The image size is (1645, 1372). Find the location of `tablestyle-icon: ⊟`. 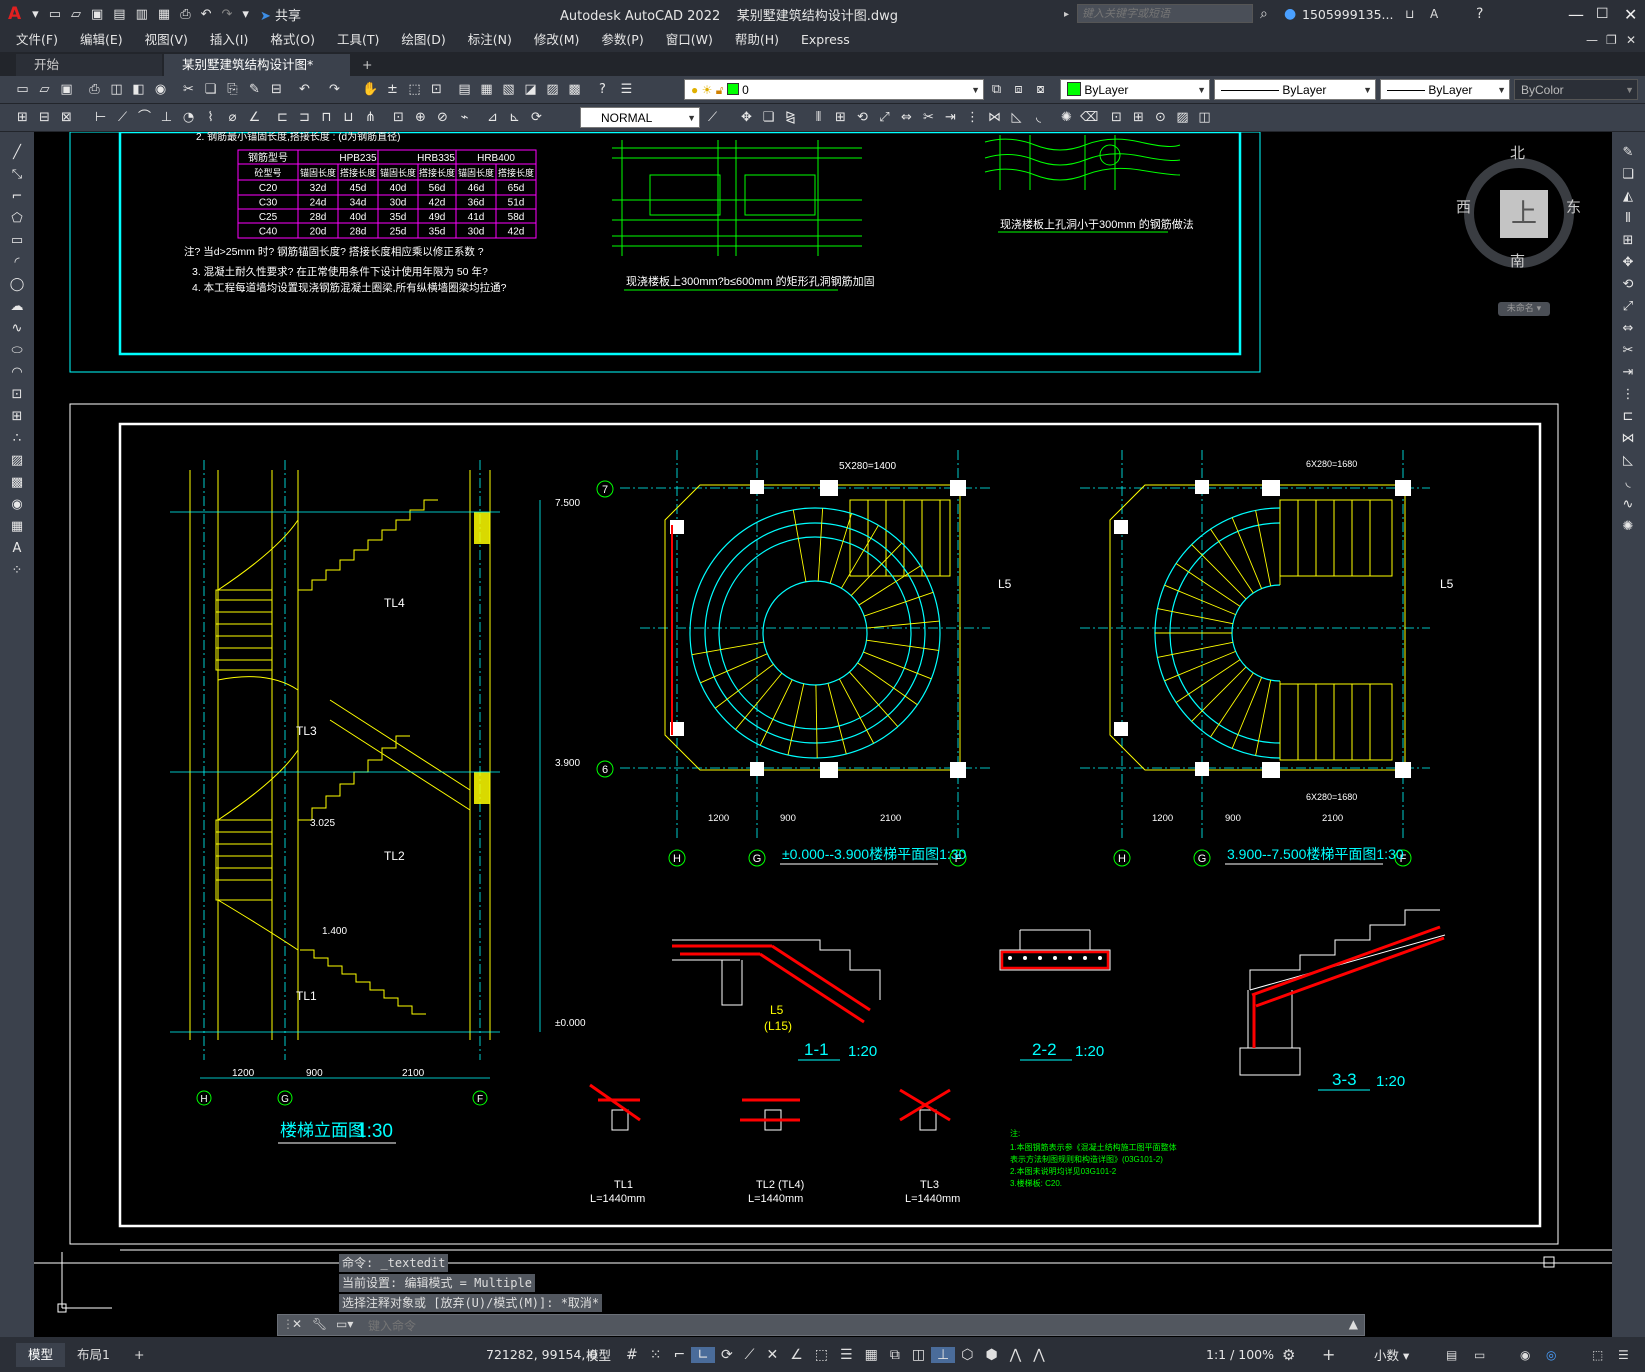

tablestyle-icon: ⊟ is located at coordinates (44, 117).